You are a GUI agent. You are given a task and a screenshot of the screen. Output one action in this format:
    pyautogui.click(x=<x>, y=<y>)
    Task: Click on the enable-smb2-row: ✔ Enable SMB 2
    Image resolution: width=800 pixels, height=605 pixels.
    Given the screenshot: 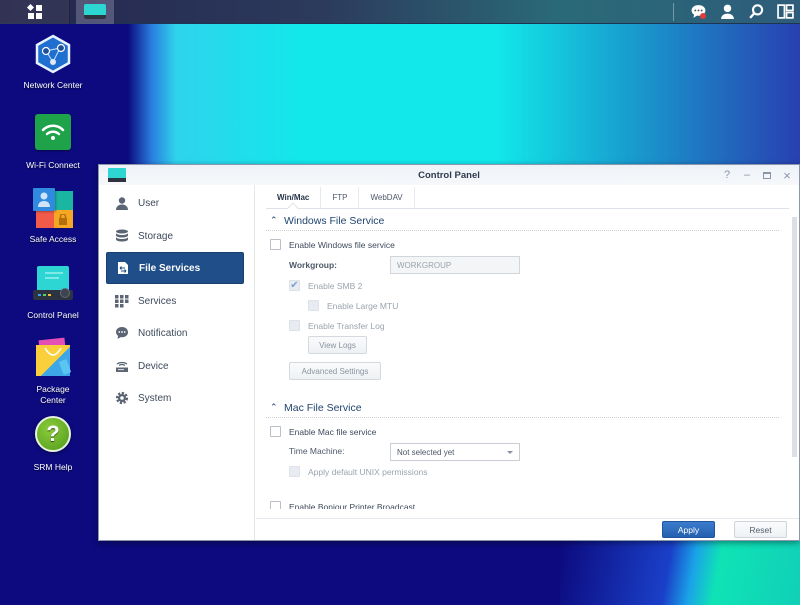 What is the action you would take?
    pyautogui.click(x=325, y=285)
    